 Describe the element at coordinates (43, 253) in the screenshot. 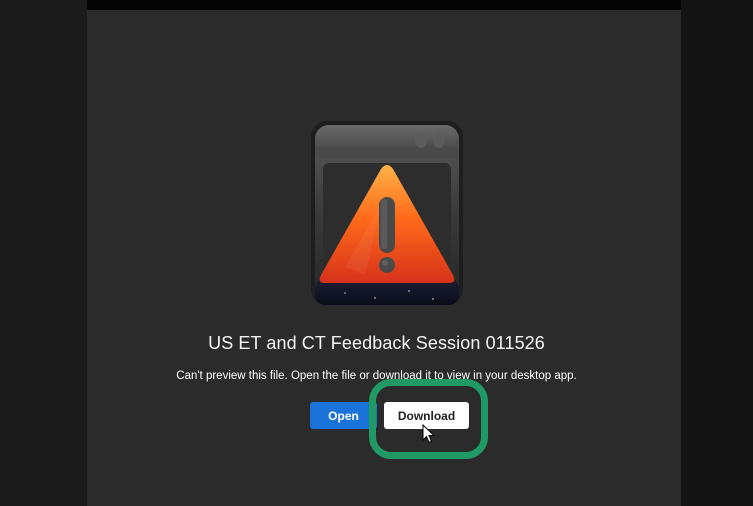

I see `backdrop-left` at that location.